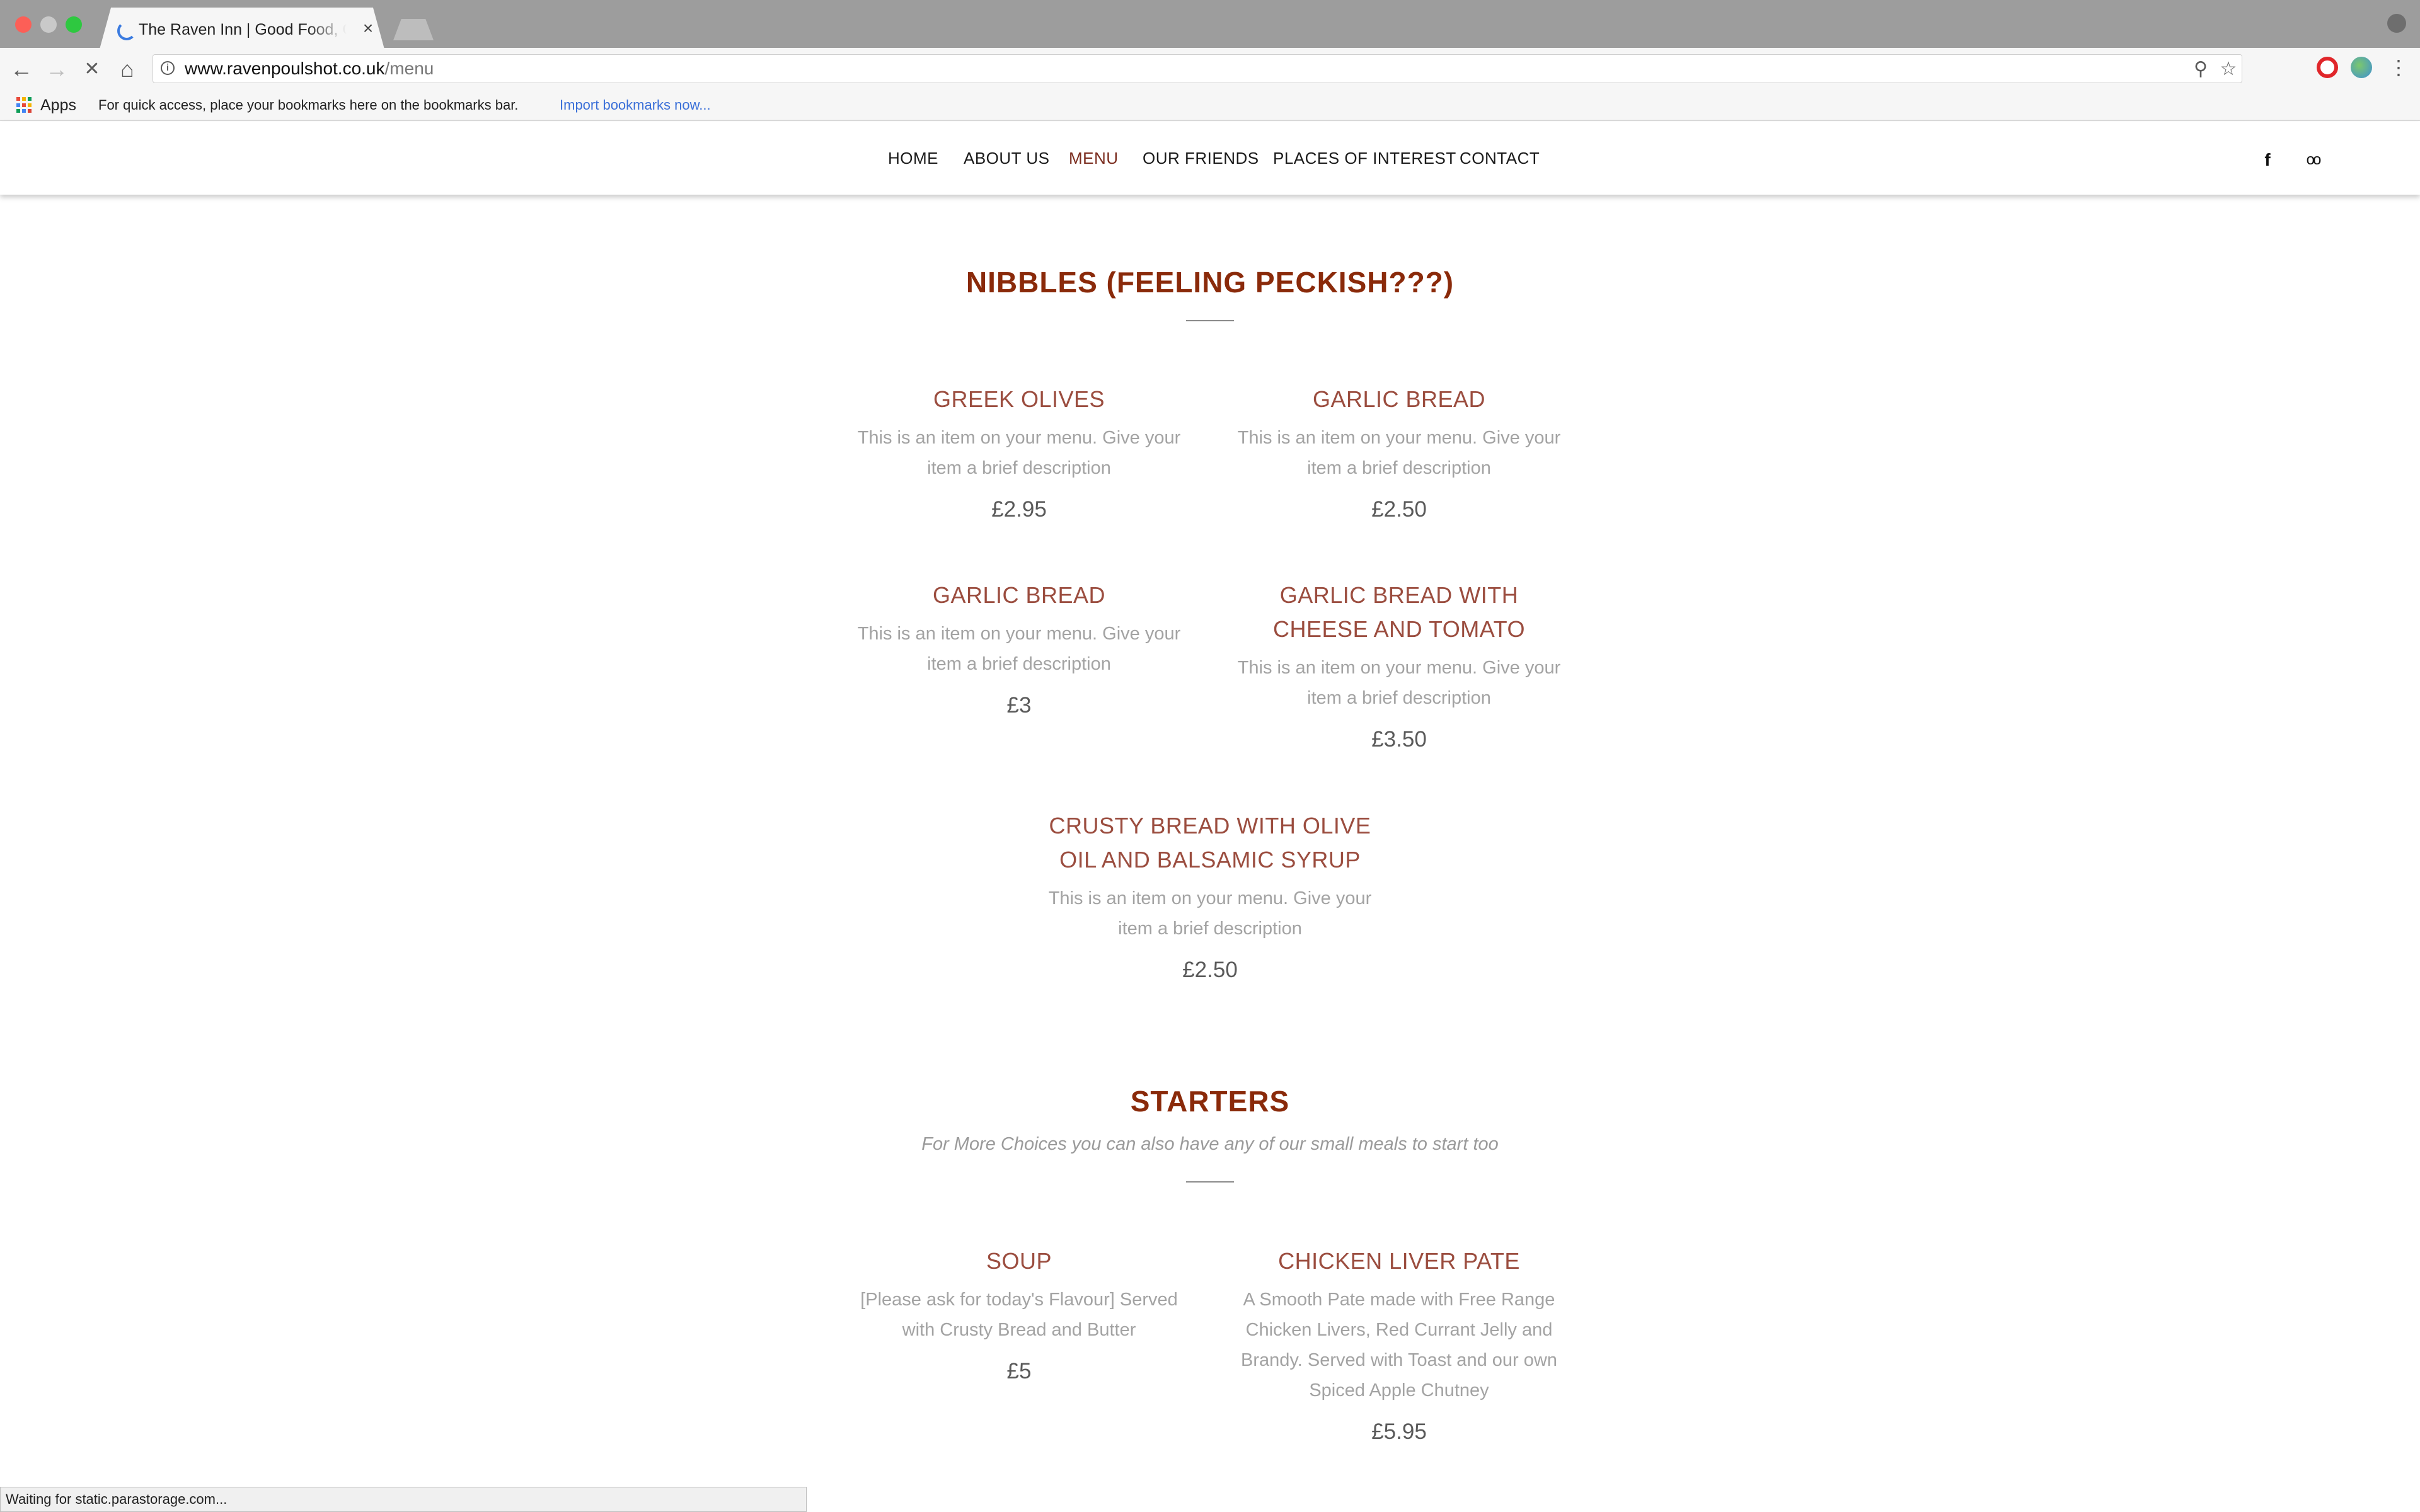 This screenshot has height=1512, width=2420. I want to click on menu-item-price: £3, so click(1019, 705).